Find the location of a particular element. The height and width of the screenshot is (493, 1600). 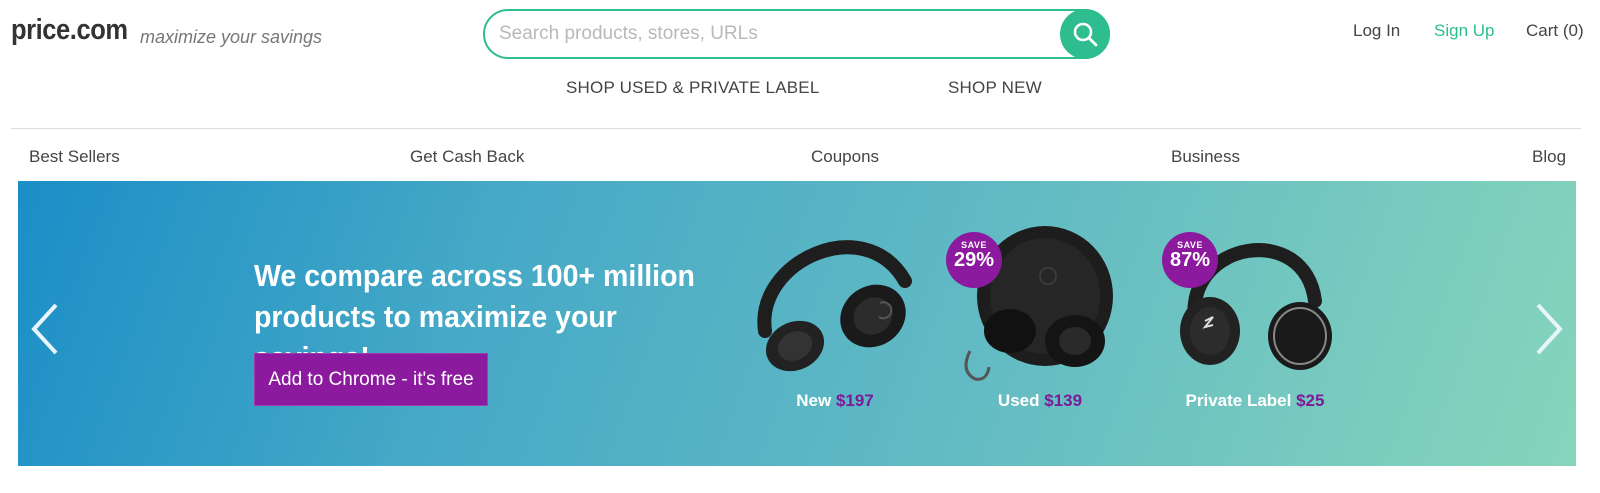

hero-headline-line1: We compare across 100+ million is located at coordinates (474, 275).